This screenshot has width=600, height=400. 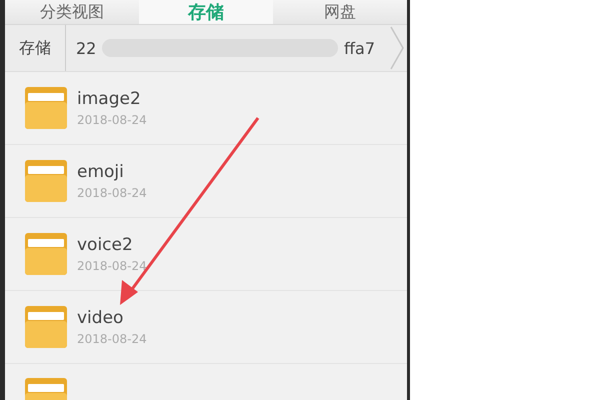 What do you see at coordinates (112, 245) in the screenshot?
I see `folder-name: voice2` at bounding box center [112, 245].